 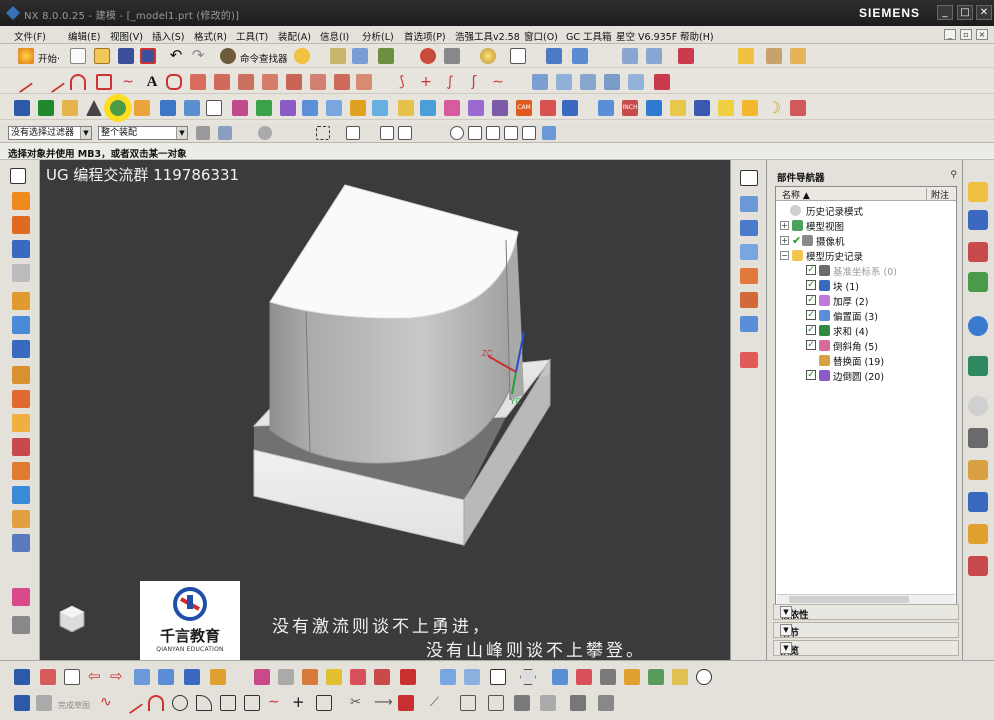 I want to click on shell-icon, so click(x=240, y=108).